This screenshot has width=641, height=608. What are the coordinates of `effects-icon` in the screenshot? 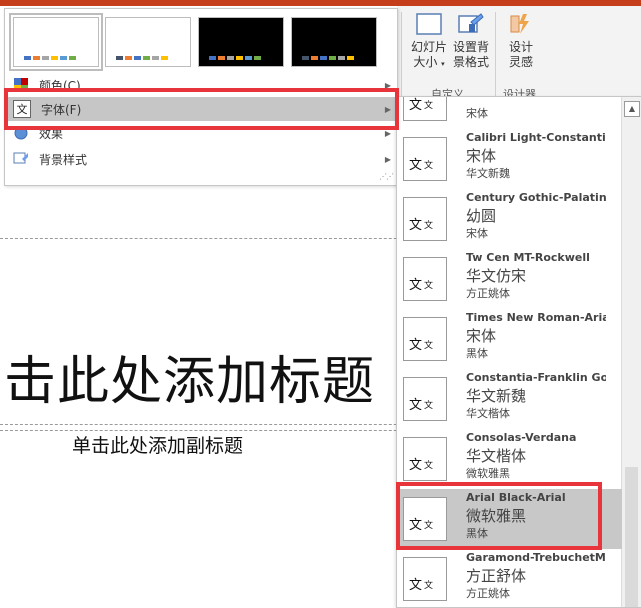 It's located at (21, 133).